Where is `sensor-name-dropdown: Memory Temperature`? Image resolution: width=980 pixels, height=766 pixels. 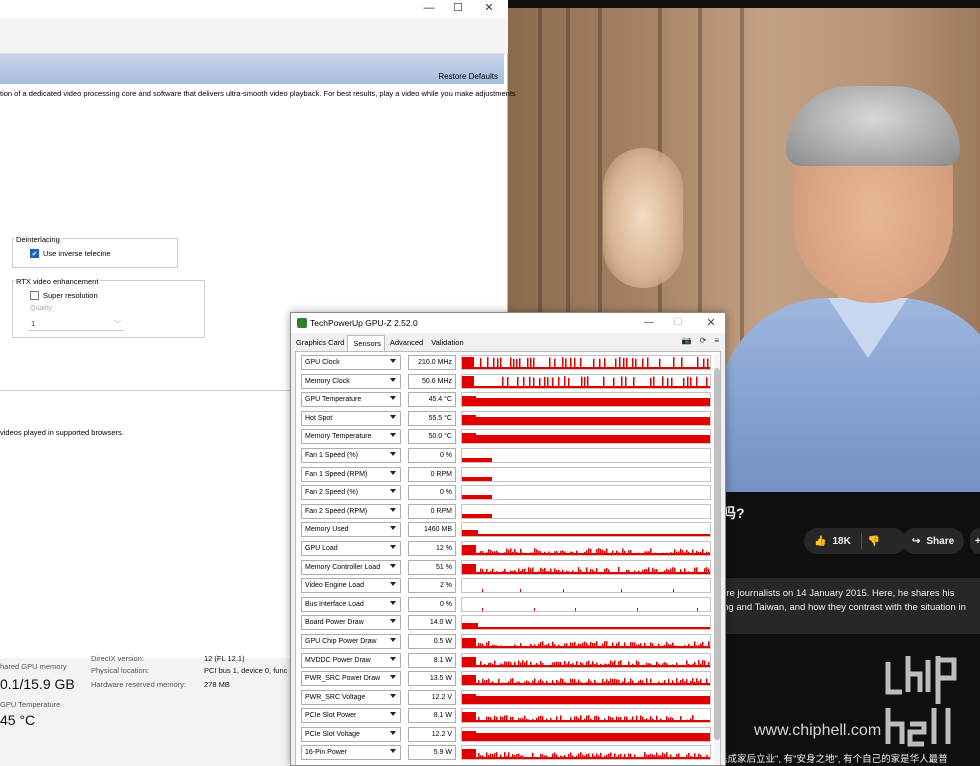
sensor-name-dropdown: Memory Temperature is located at coordinates (351, 437).